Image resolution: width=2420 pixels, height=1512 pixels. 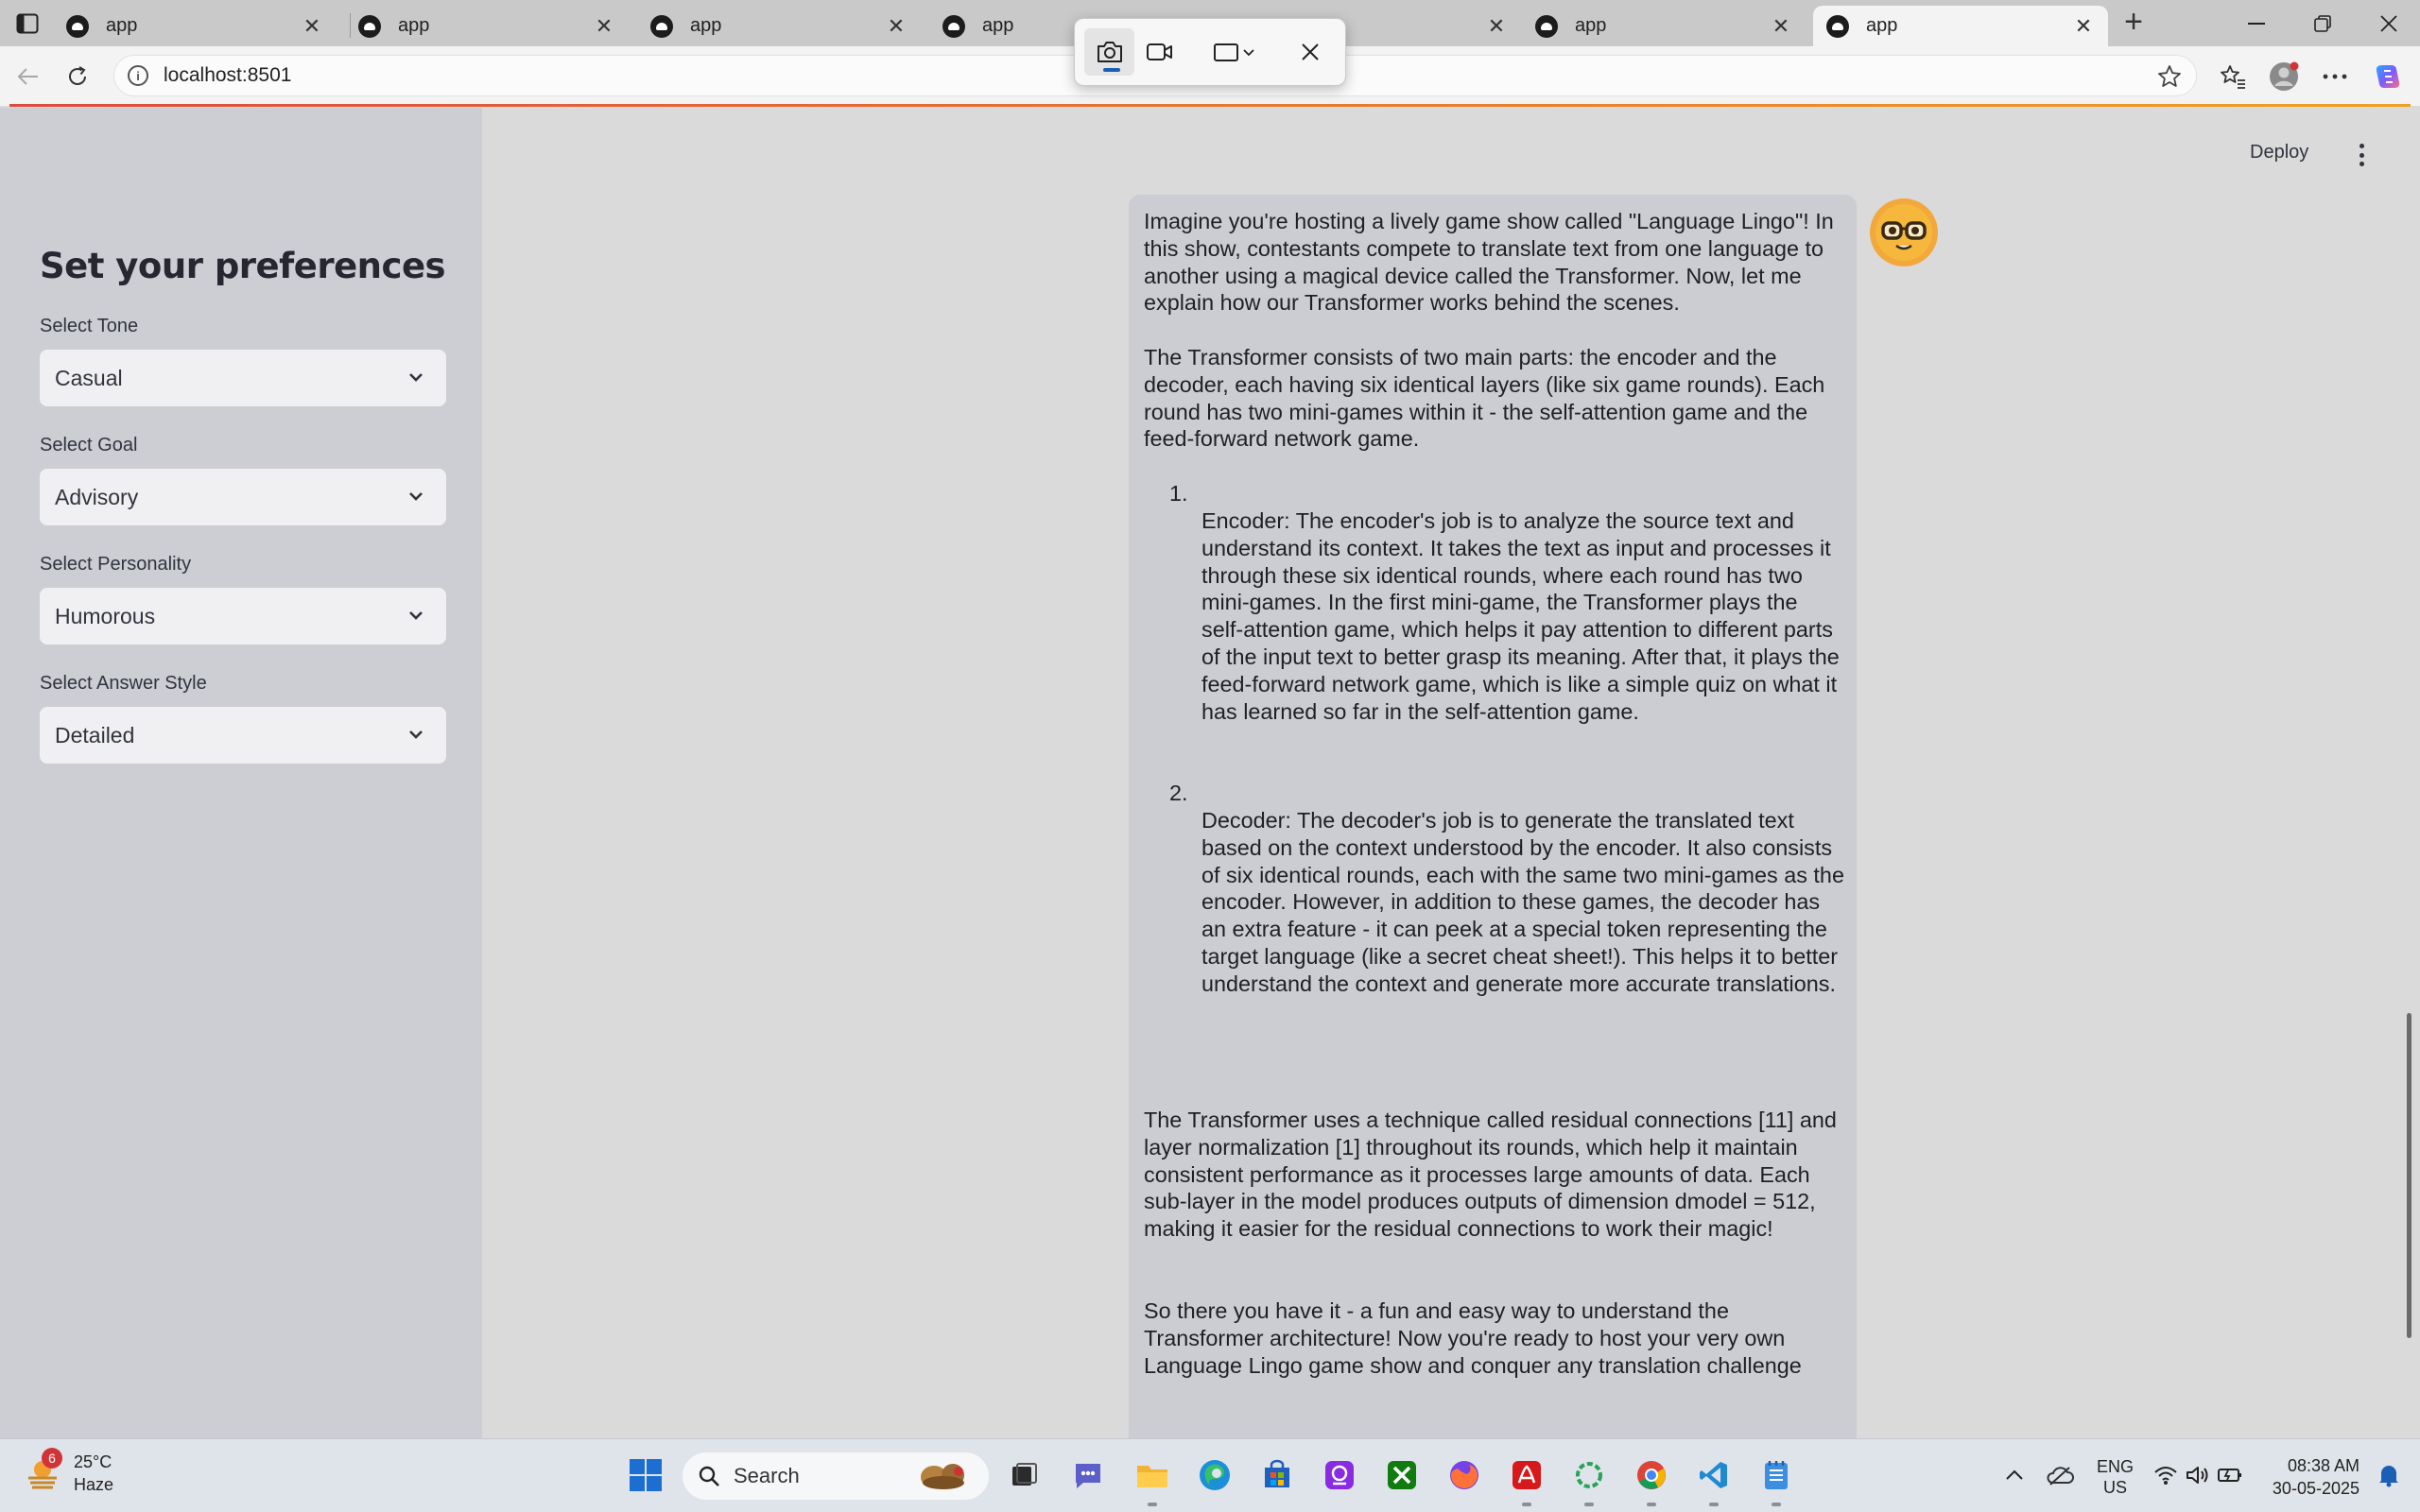 What do you see at coordinates (1961, 26) in the screenshot?
I see `browser-tab-active: app ✕` at bounding box center [1961, 26].